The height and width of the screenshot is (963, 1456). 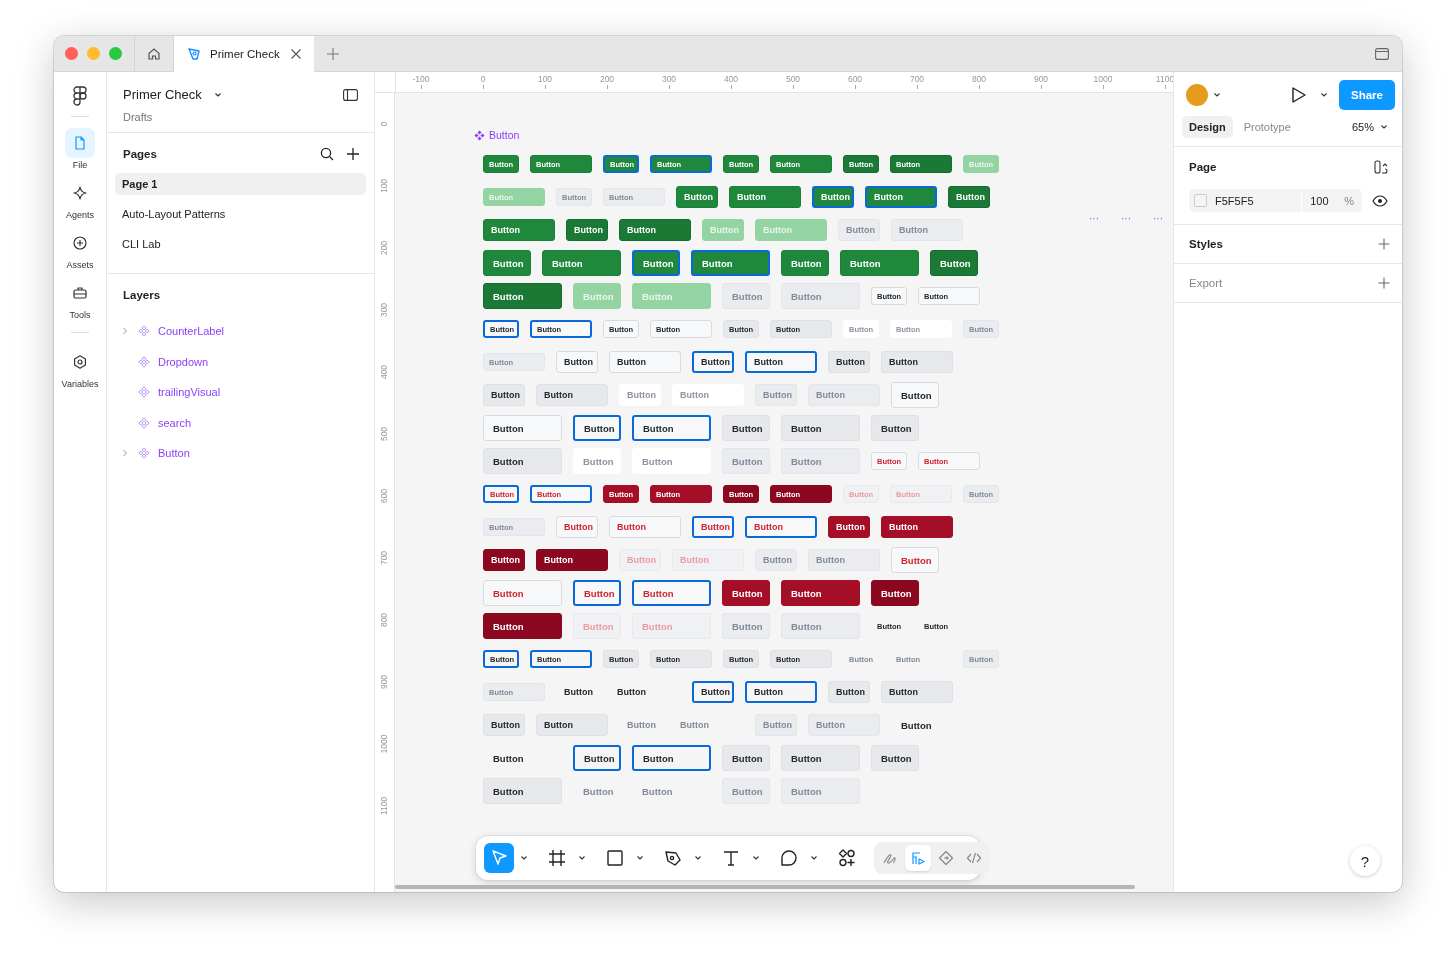 What do you see at coordinates (162, 94) in the screenshot?
I see `file-name: Primer Check` at bounding box center [162, 94].